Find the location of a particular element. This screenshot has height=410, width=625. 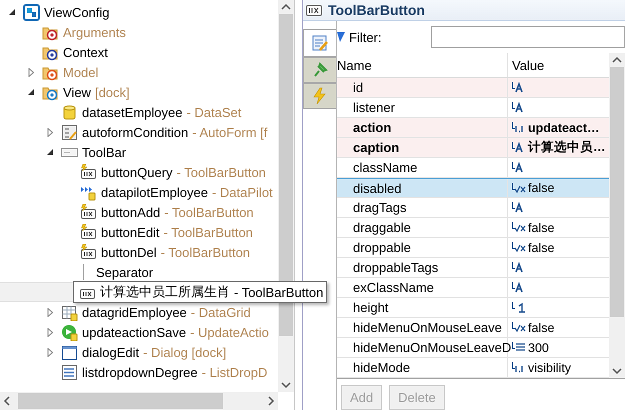

tree-item: Context is located at coordinates (85, 52).